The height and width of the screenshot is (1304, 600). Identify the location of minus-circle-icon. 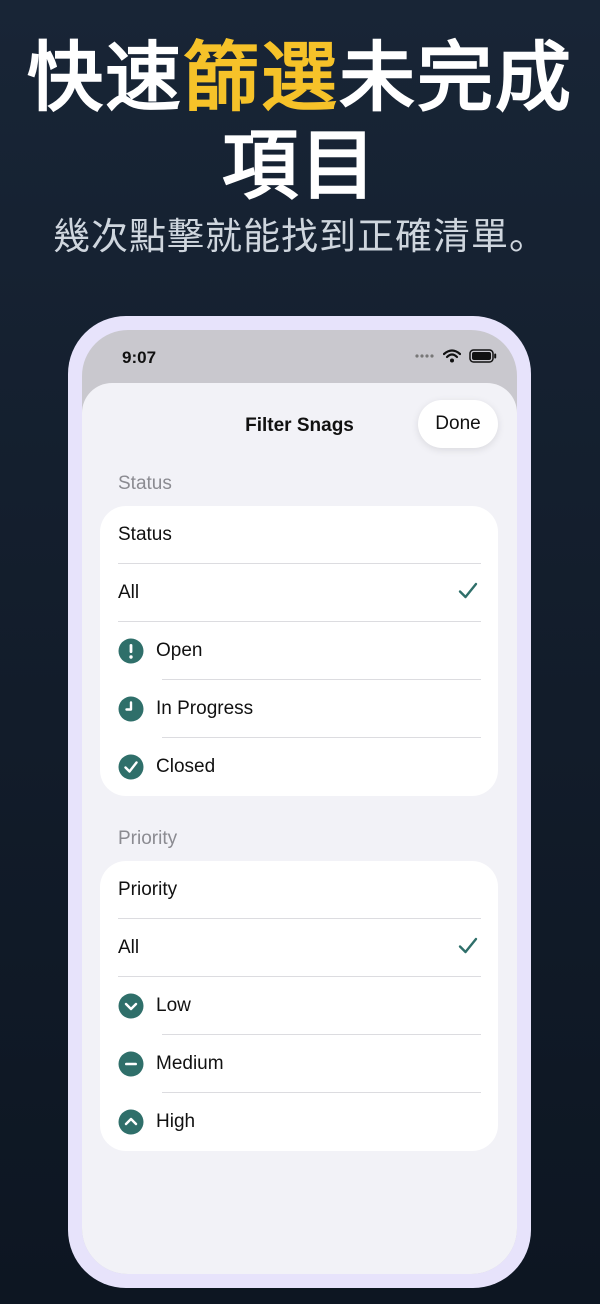
(131, 1064).